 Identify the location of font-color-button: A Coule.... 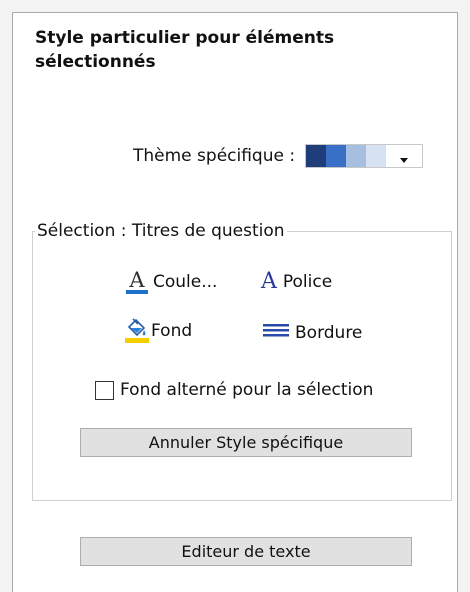
(171, 282).